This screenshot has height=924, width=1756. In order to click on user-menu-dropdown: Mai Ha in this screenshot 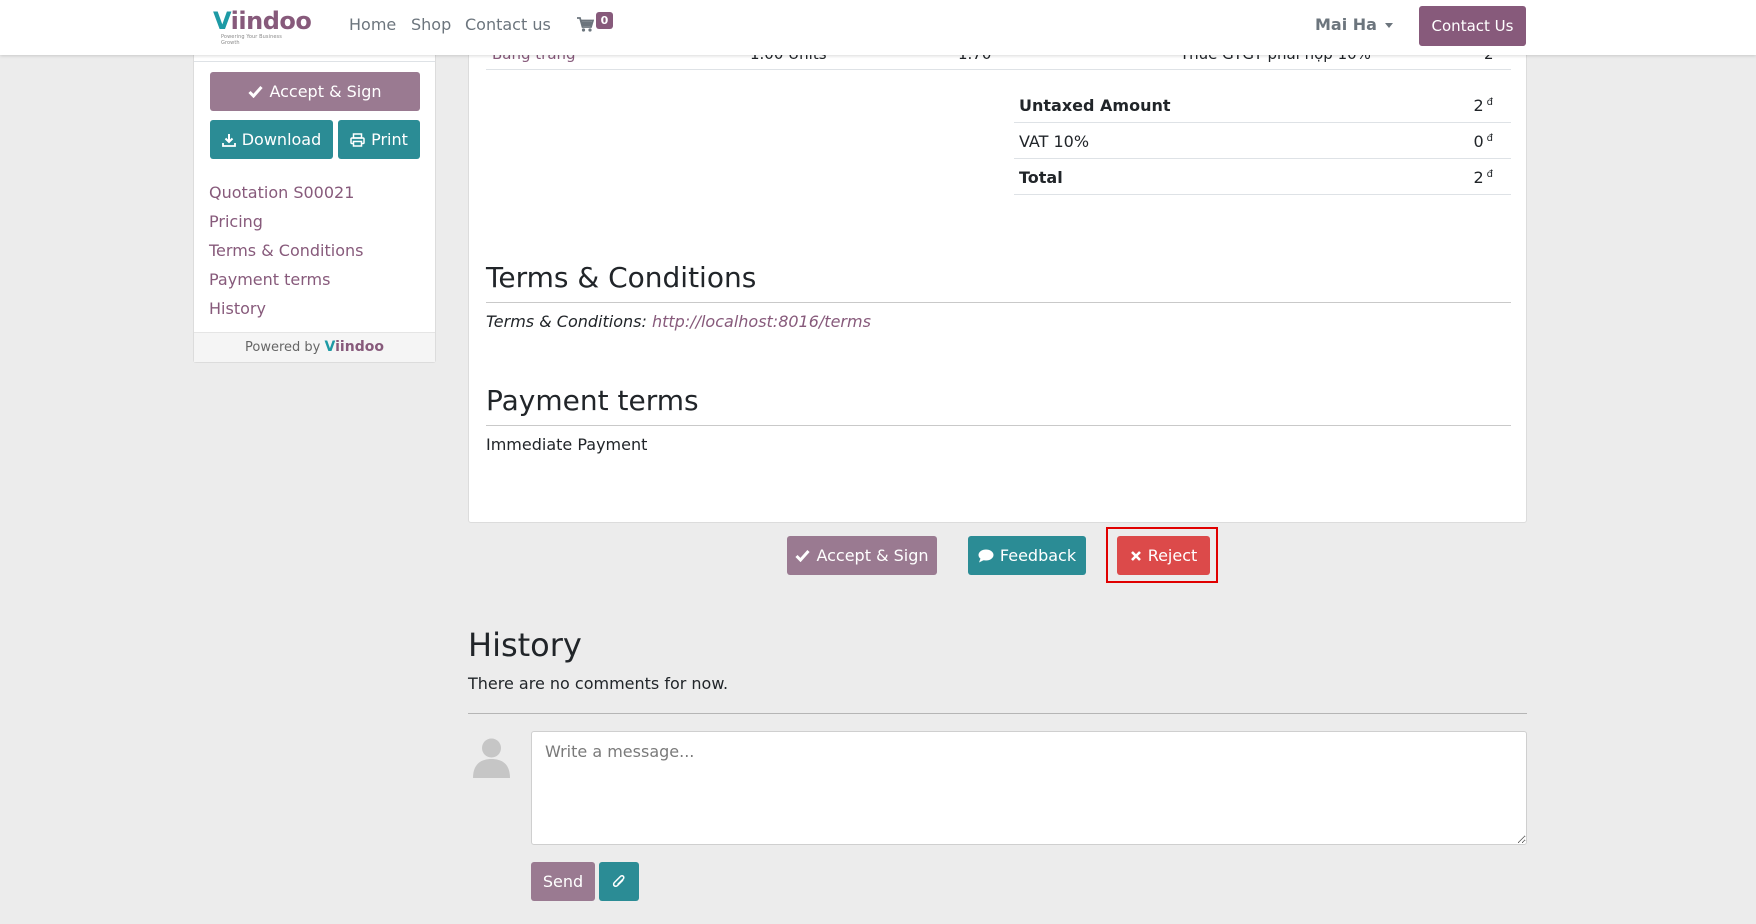, I will do `click(1354, 24)`.